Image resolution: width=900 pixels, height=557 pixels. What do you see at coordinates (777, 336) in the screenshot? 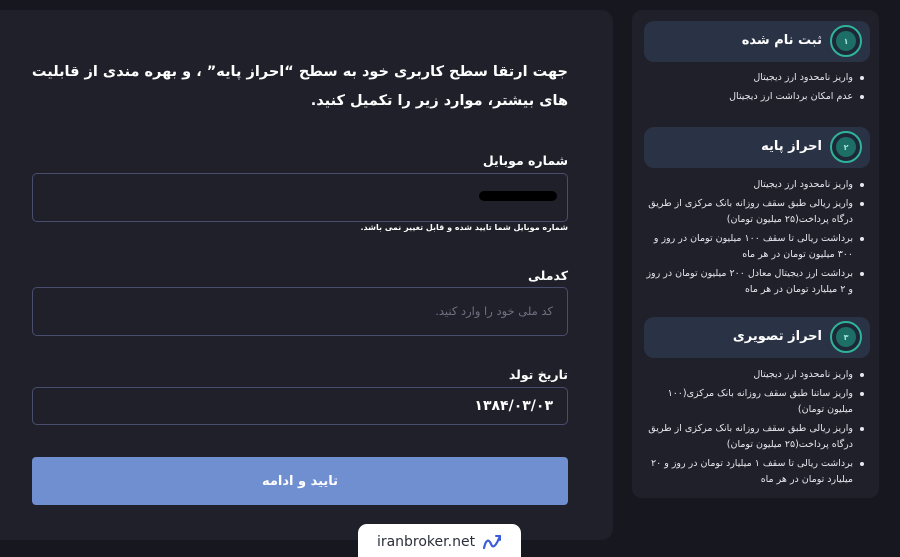
I see `level-title: احراز تصویری` at bounding box center [777, 336].